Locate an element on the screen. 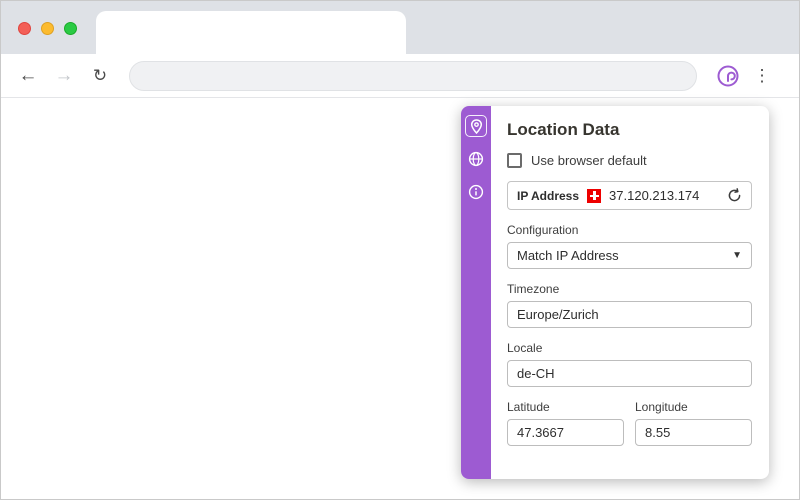  close-window-button is located at coordinates (24, 28).